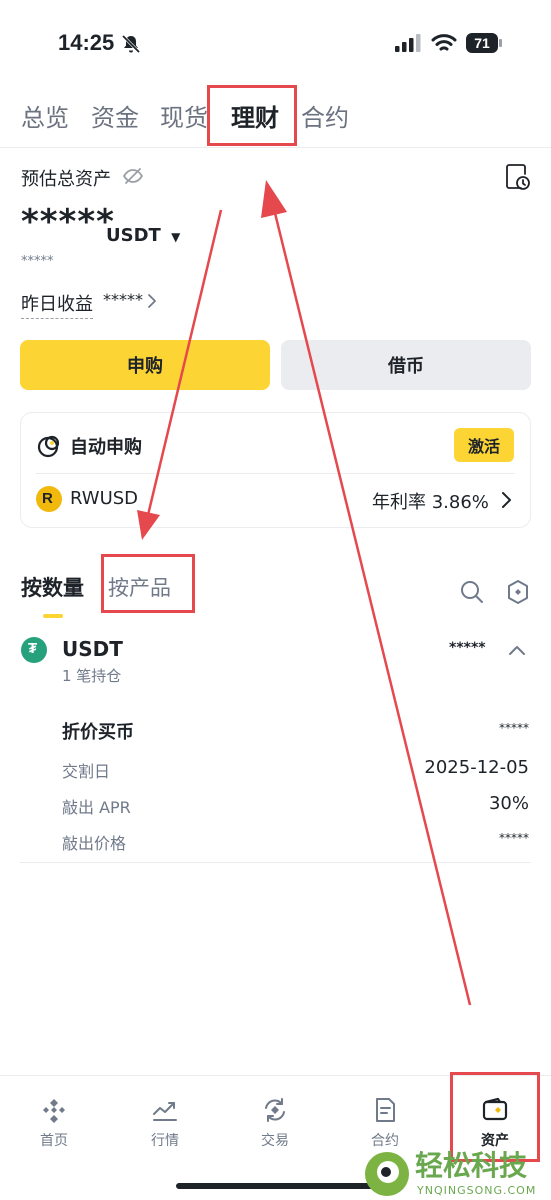 The height and width of the screenshot is (1200, 551). I want to click on activate-button: 激活, so click(484, 445).